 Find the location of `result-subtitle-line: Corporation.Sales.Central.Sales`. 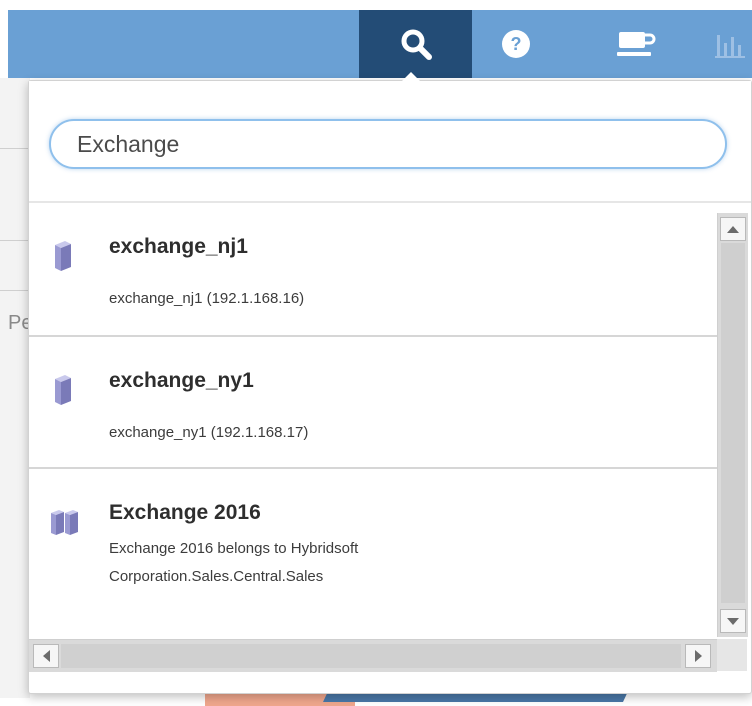

result-subtitle-line: Corporation.Sales.Central.Sales is located at coordinates (216, 576).